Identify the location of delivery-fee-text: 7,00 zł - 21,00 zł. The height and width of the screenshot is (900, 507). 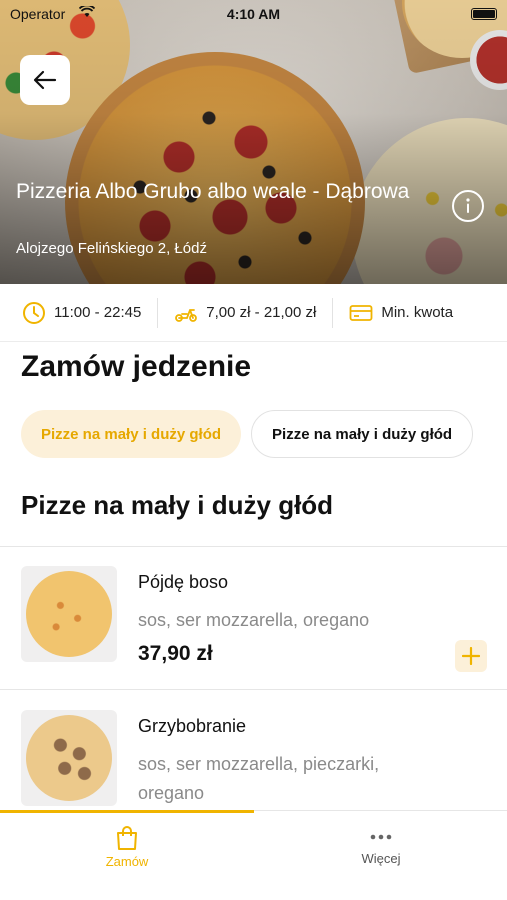
(261, 312).